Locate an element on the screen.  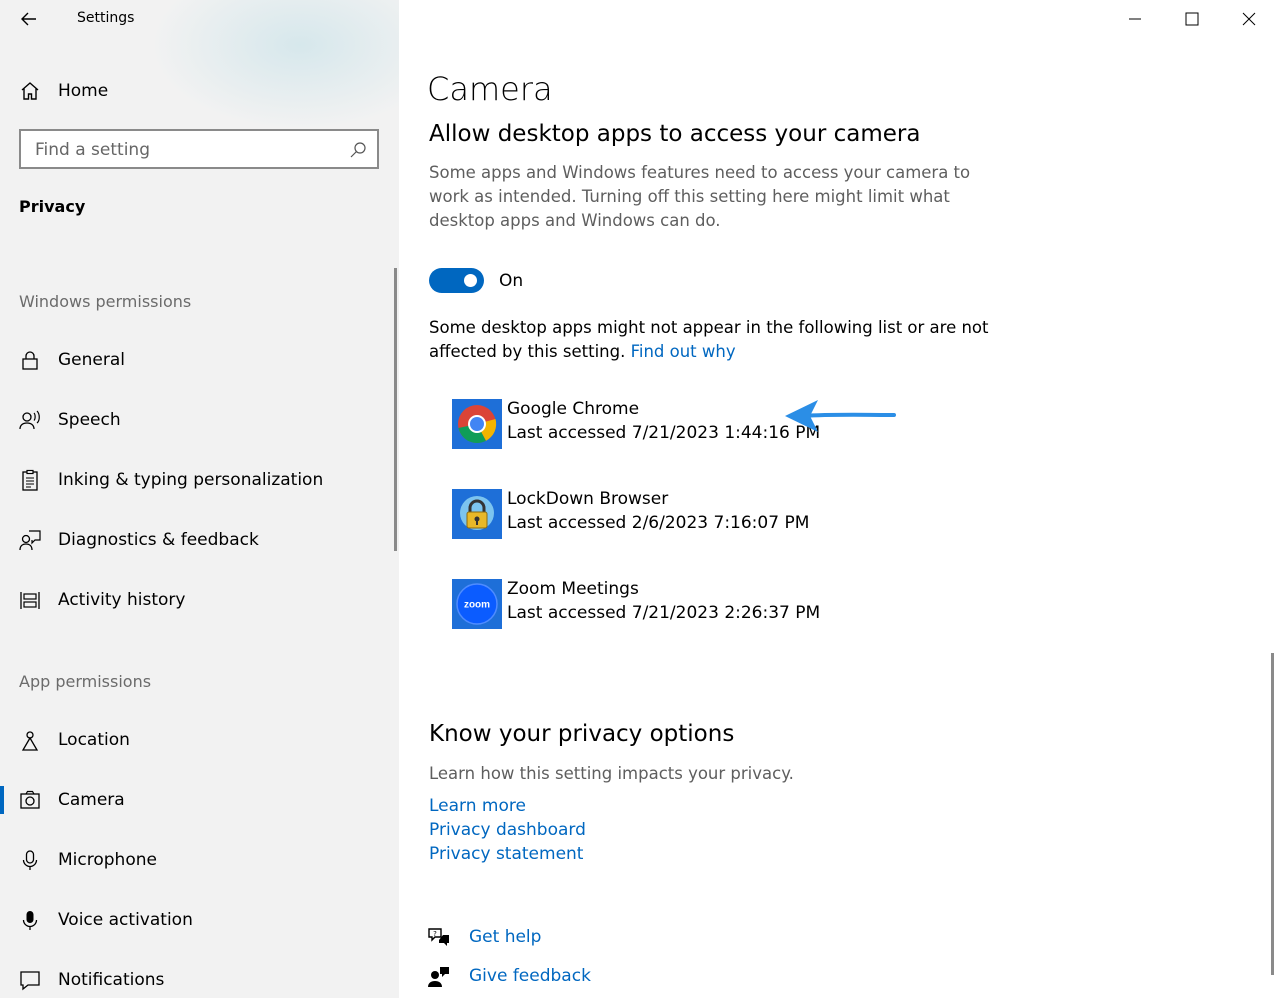
sidebar-item-inking-typing: Inking & typing personalization is located at coordinates (198, 480).